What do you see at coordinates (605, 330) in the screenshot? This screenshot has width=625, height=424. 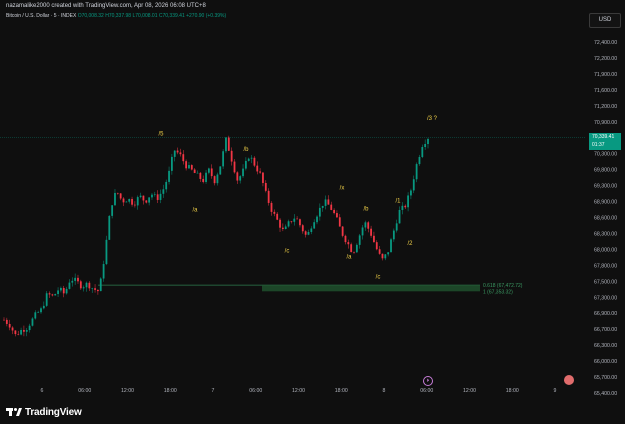 I see `price-axis-label: 66,700.00` at bounding box center [605, 330].